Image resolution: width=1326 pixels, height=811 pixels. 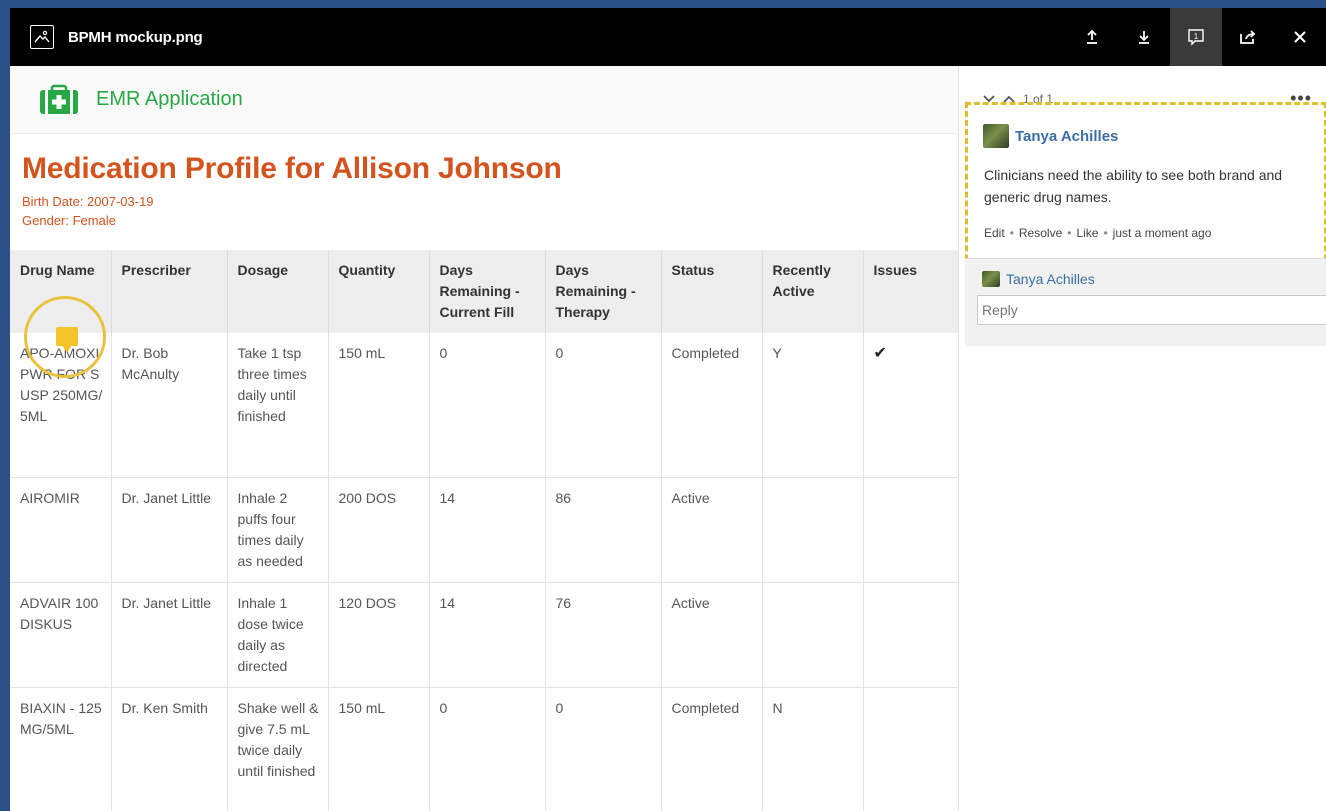 I want to click on days-therapy-cell: 76, so click(x=603, y=635).